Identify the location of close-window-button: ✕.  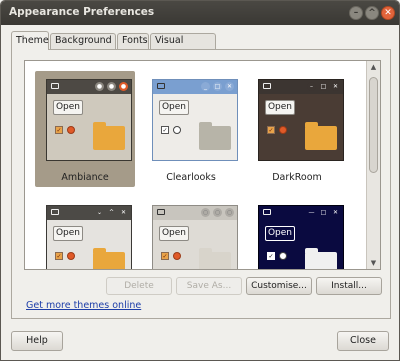
(388, 13).